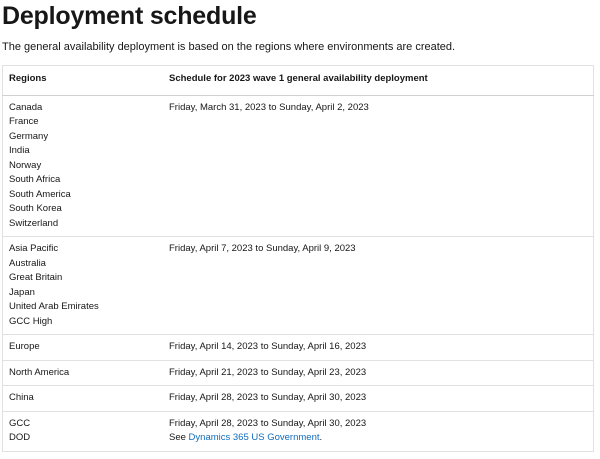  I want to click on region-name: France, so click(24, 121).